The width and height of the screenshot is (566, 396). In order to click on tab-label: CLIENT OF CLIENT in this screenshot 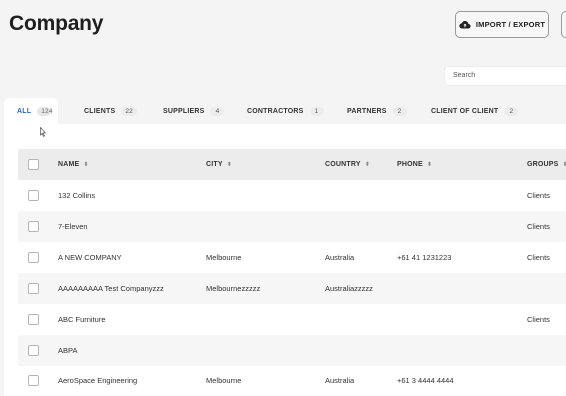, I will do `click(465, 111)`.